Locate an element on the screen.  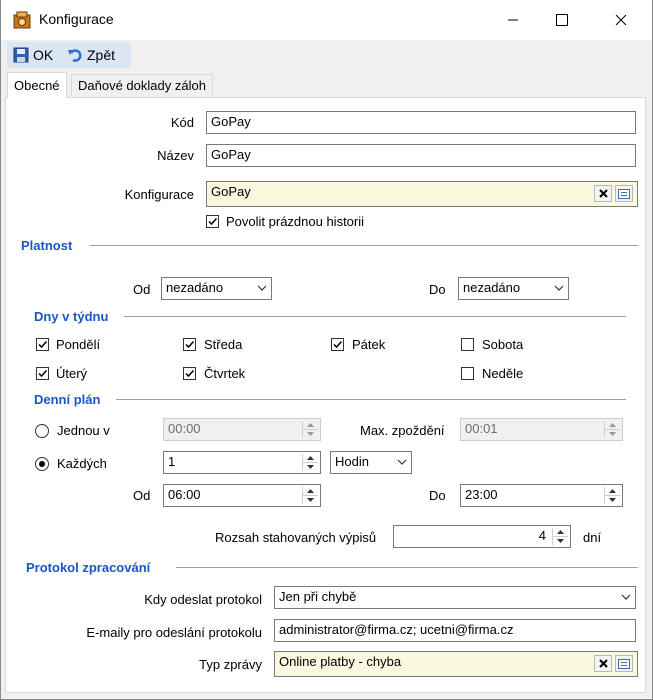
kazdych-input: 1 is located at coordinates (242, 462).